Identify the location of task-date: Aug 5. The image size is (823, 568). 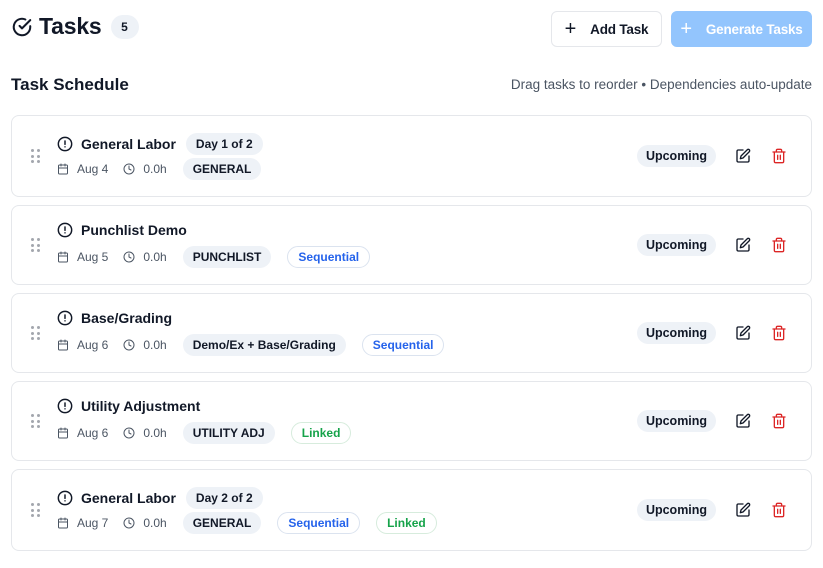
(82, 257).